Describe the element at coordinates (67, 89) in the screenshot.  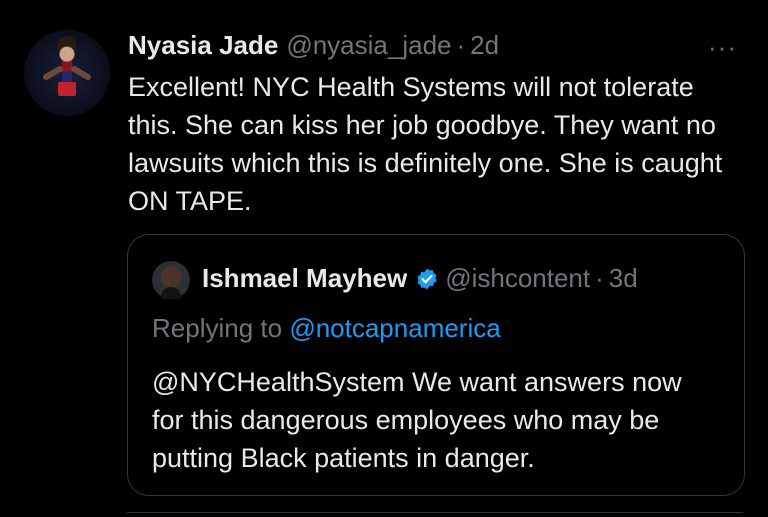
I see `avatar-figure-skirt` at that location.